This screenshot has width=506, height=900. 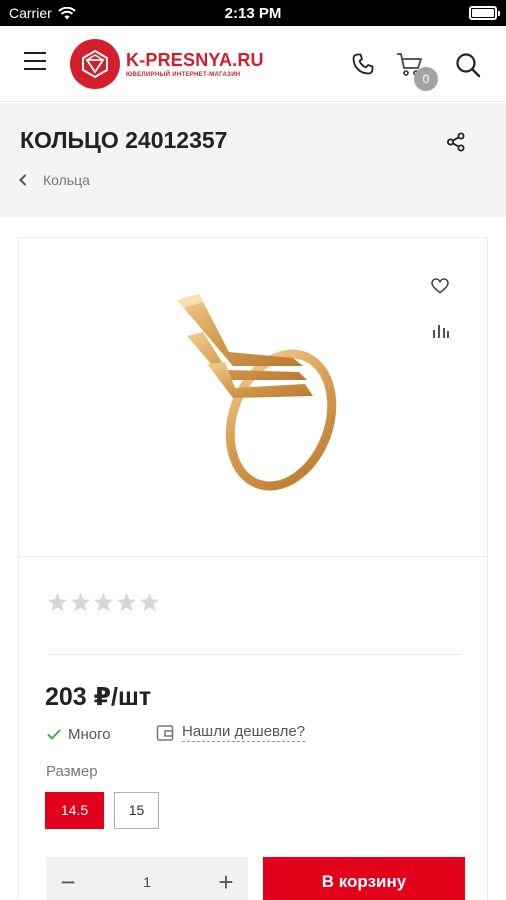 I want to click on menu-icon, so click(x=36, y=62).